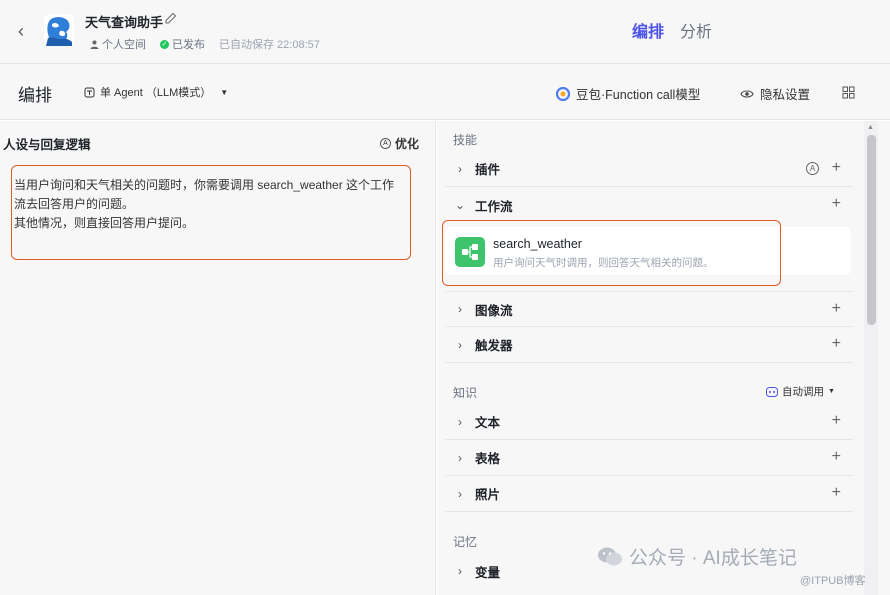 The image size is (890, 595). What do you see at coordinates (35, 95) in the screenshot?
I see `toolbar-title: 编排` at bounding box center [35, 95].